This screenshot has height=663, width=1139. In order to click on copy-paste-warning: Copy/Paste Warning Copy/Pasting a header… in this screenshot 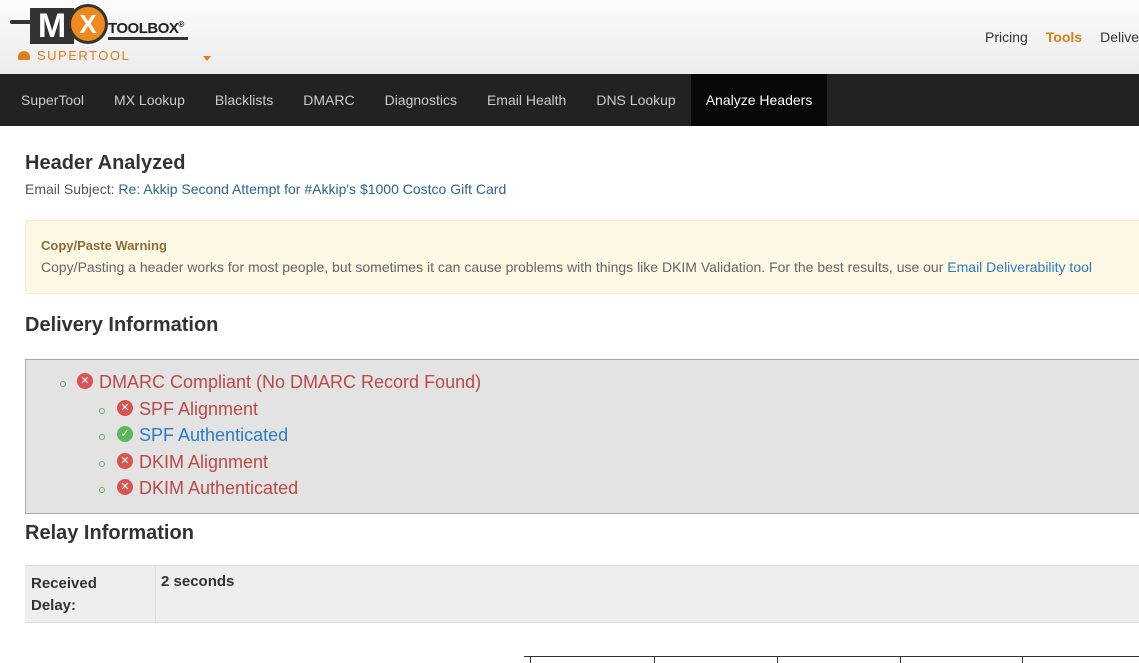, I will do `click(582, 257)`.